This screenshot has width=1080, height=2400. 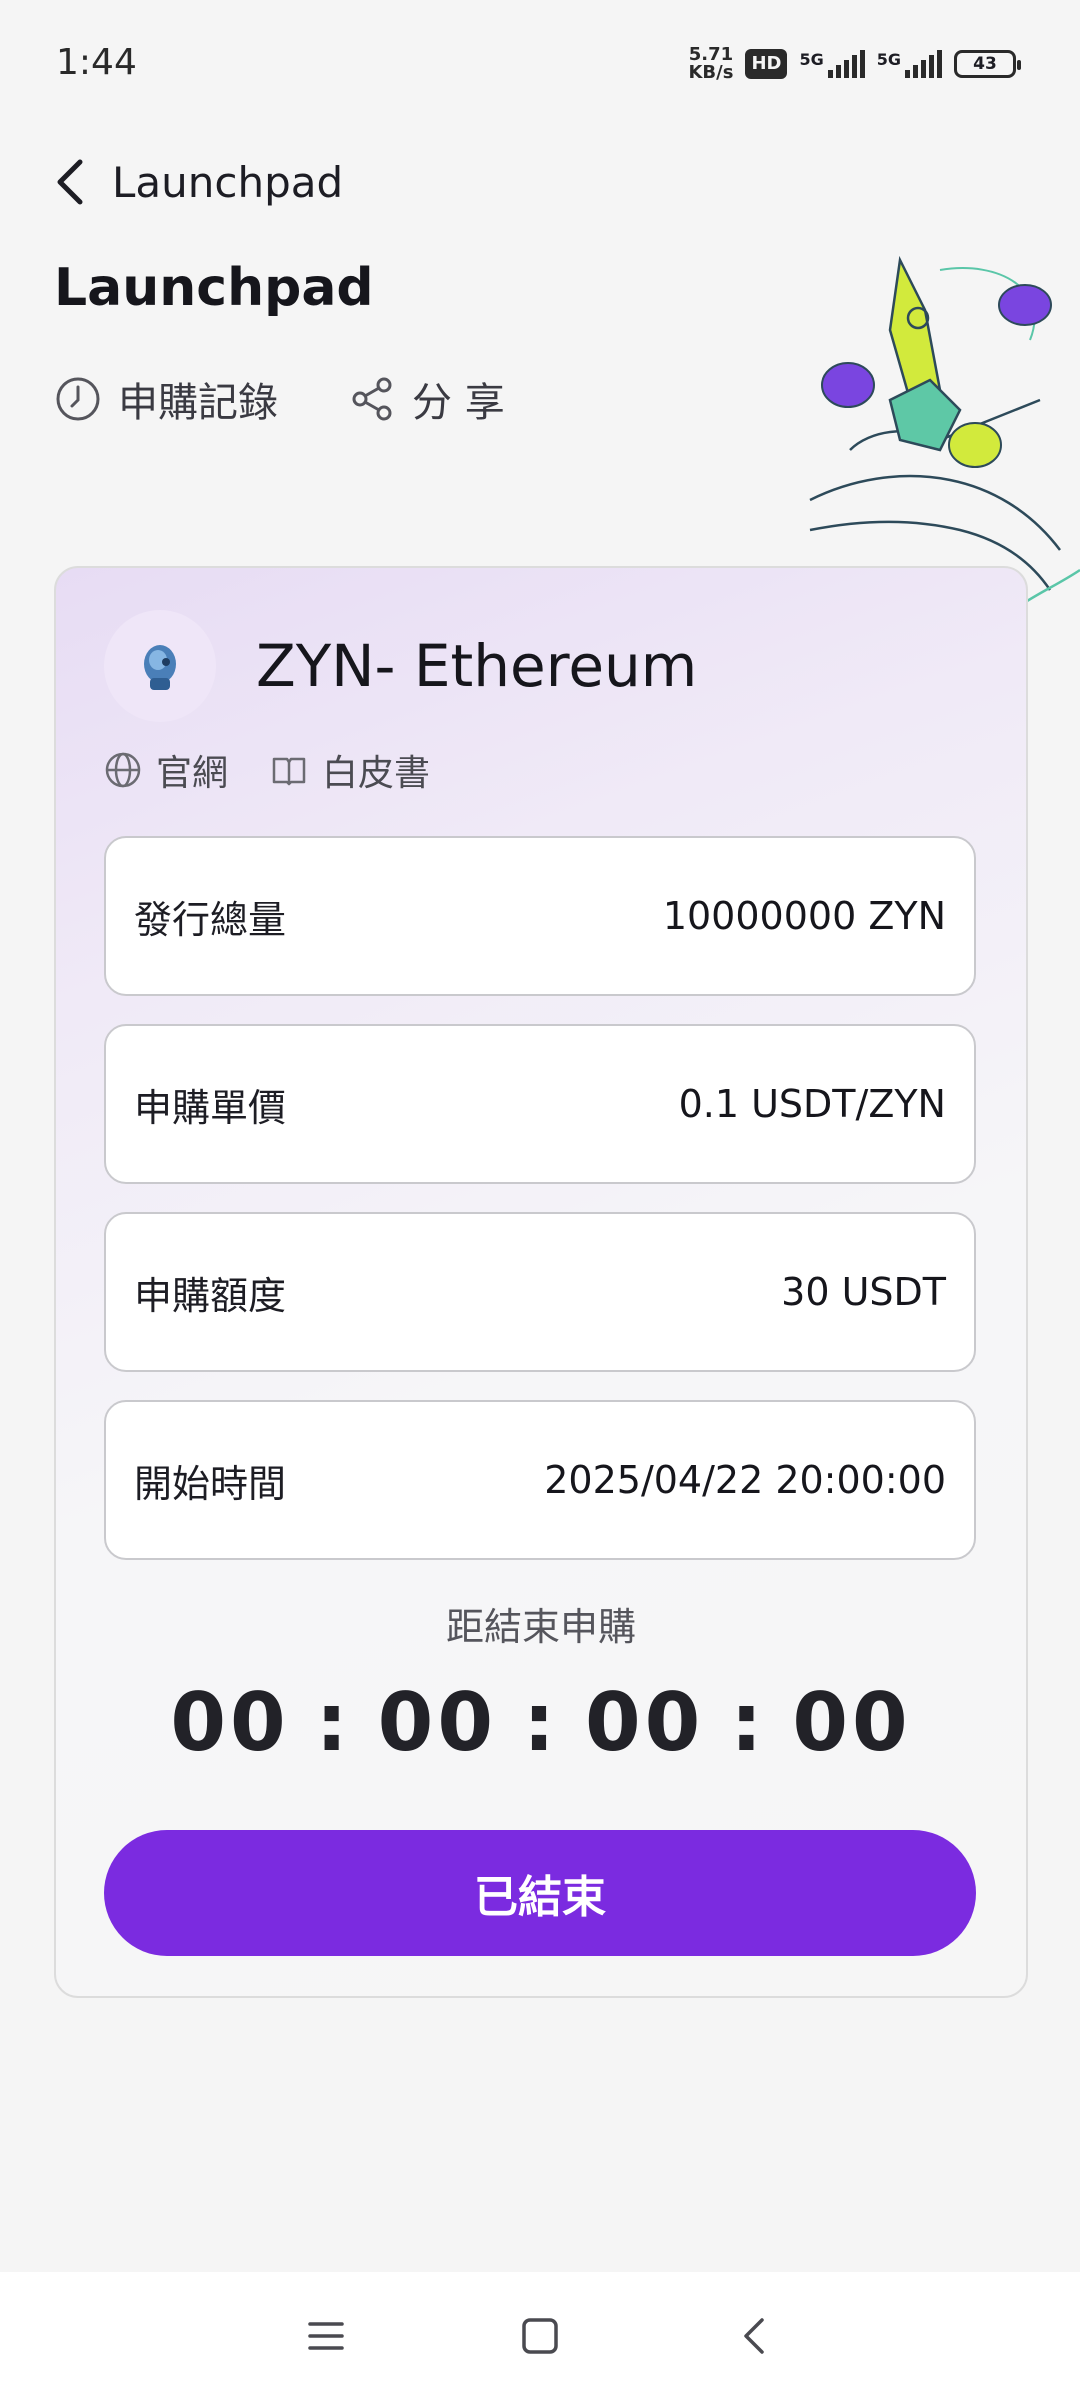 I want to click on chevron-left-icon, so click(x=70, y=182).